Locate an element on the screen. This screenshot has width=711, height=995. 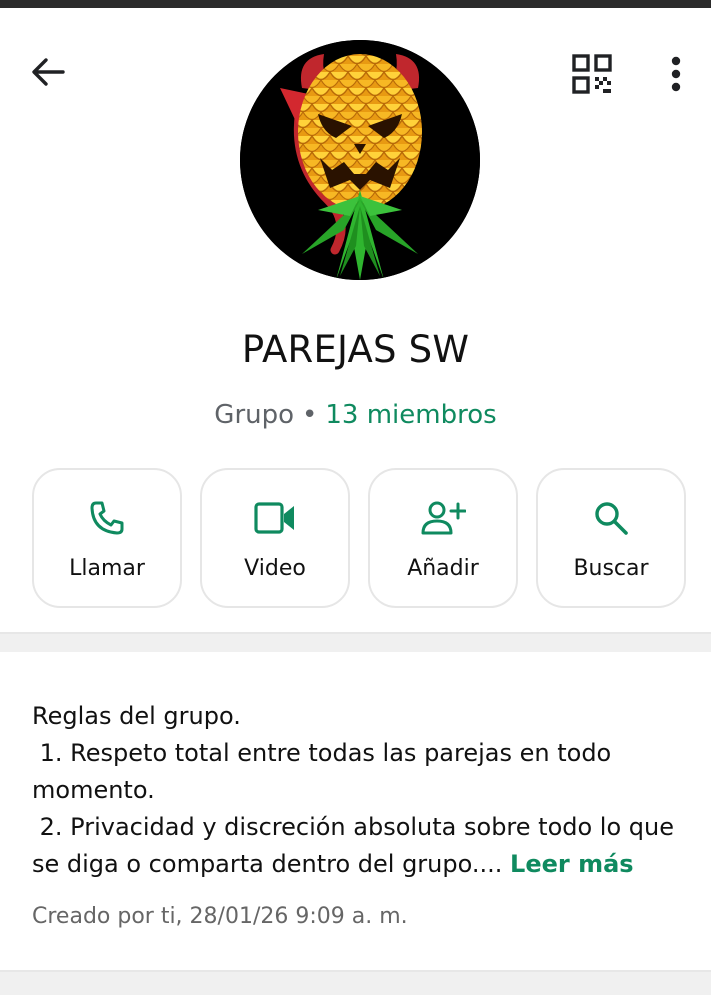
arrow-left-icon is located at coordinates (48, 72).